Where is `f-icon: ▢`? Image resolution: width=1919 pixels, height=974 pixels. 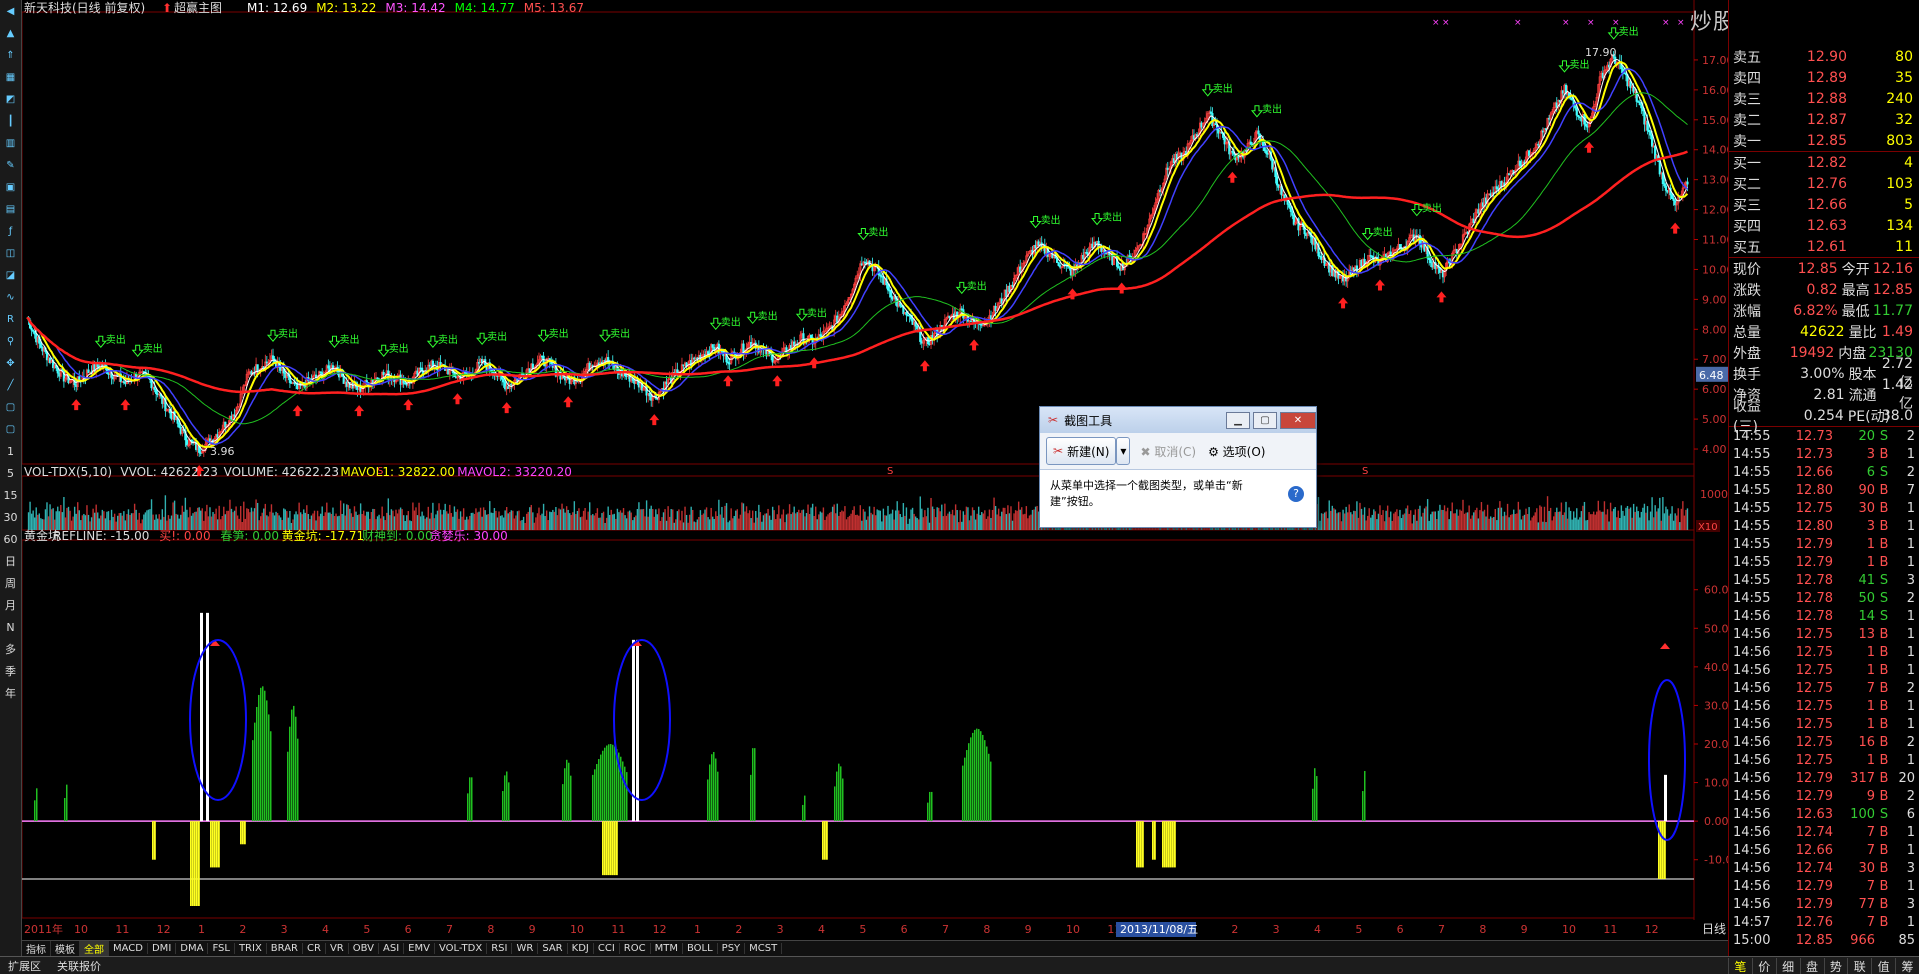
f-icon: ▢ is located at coordinates (10, 429).